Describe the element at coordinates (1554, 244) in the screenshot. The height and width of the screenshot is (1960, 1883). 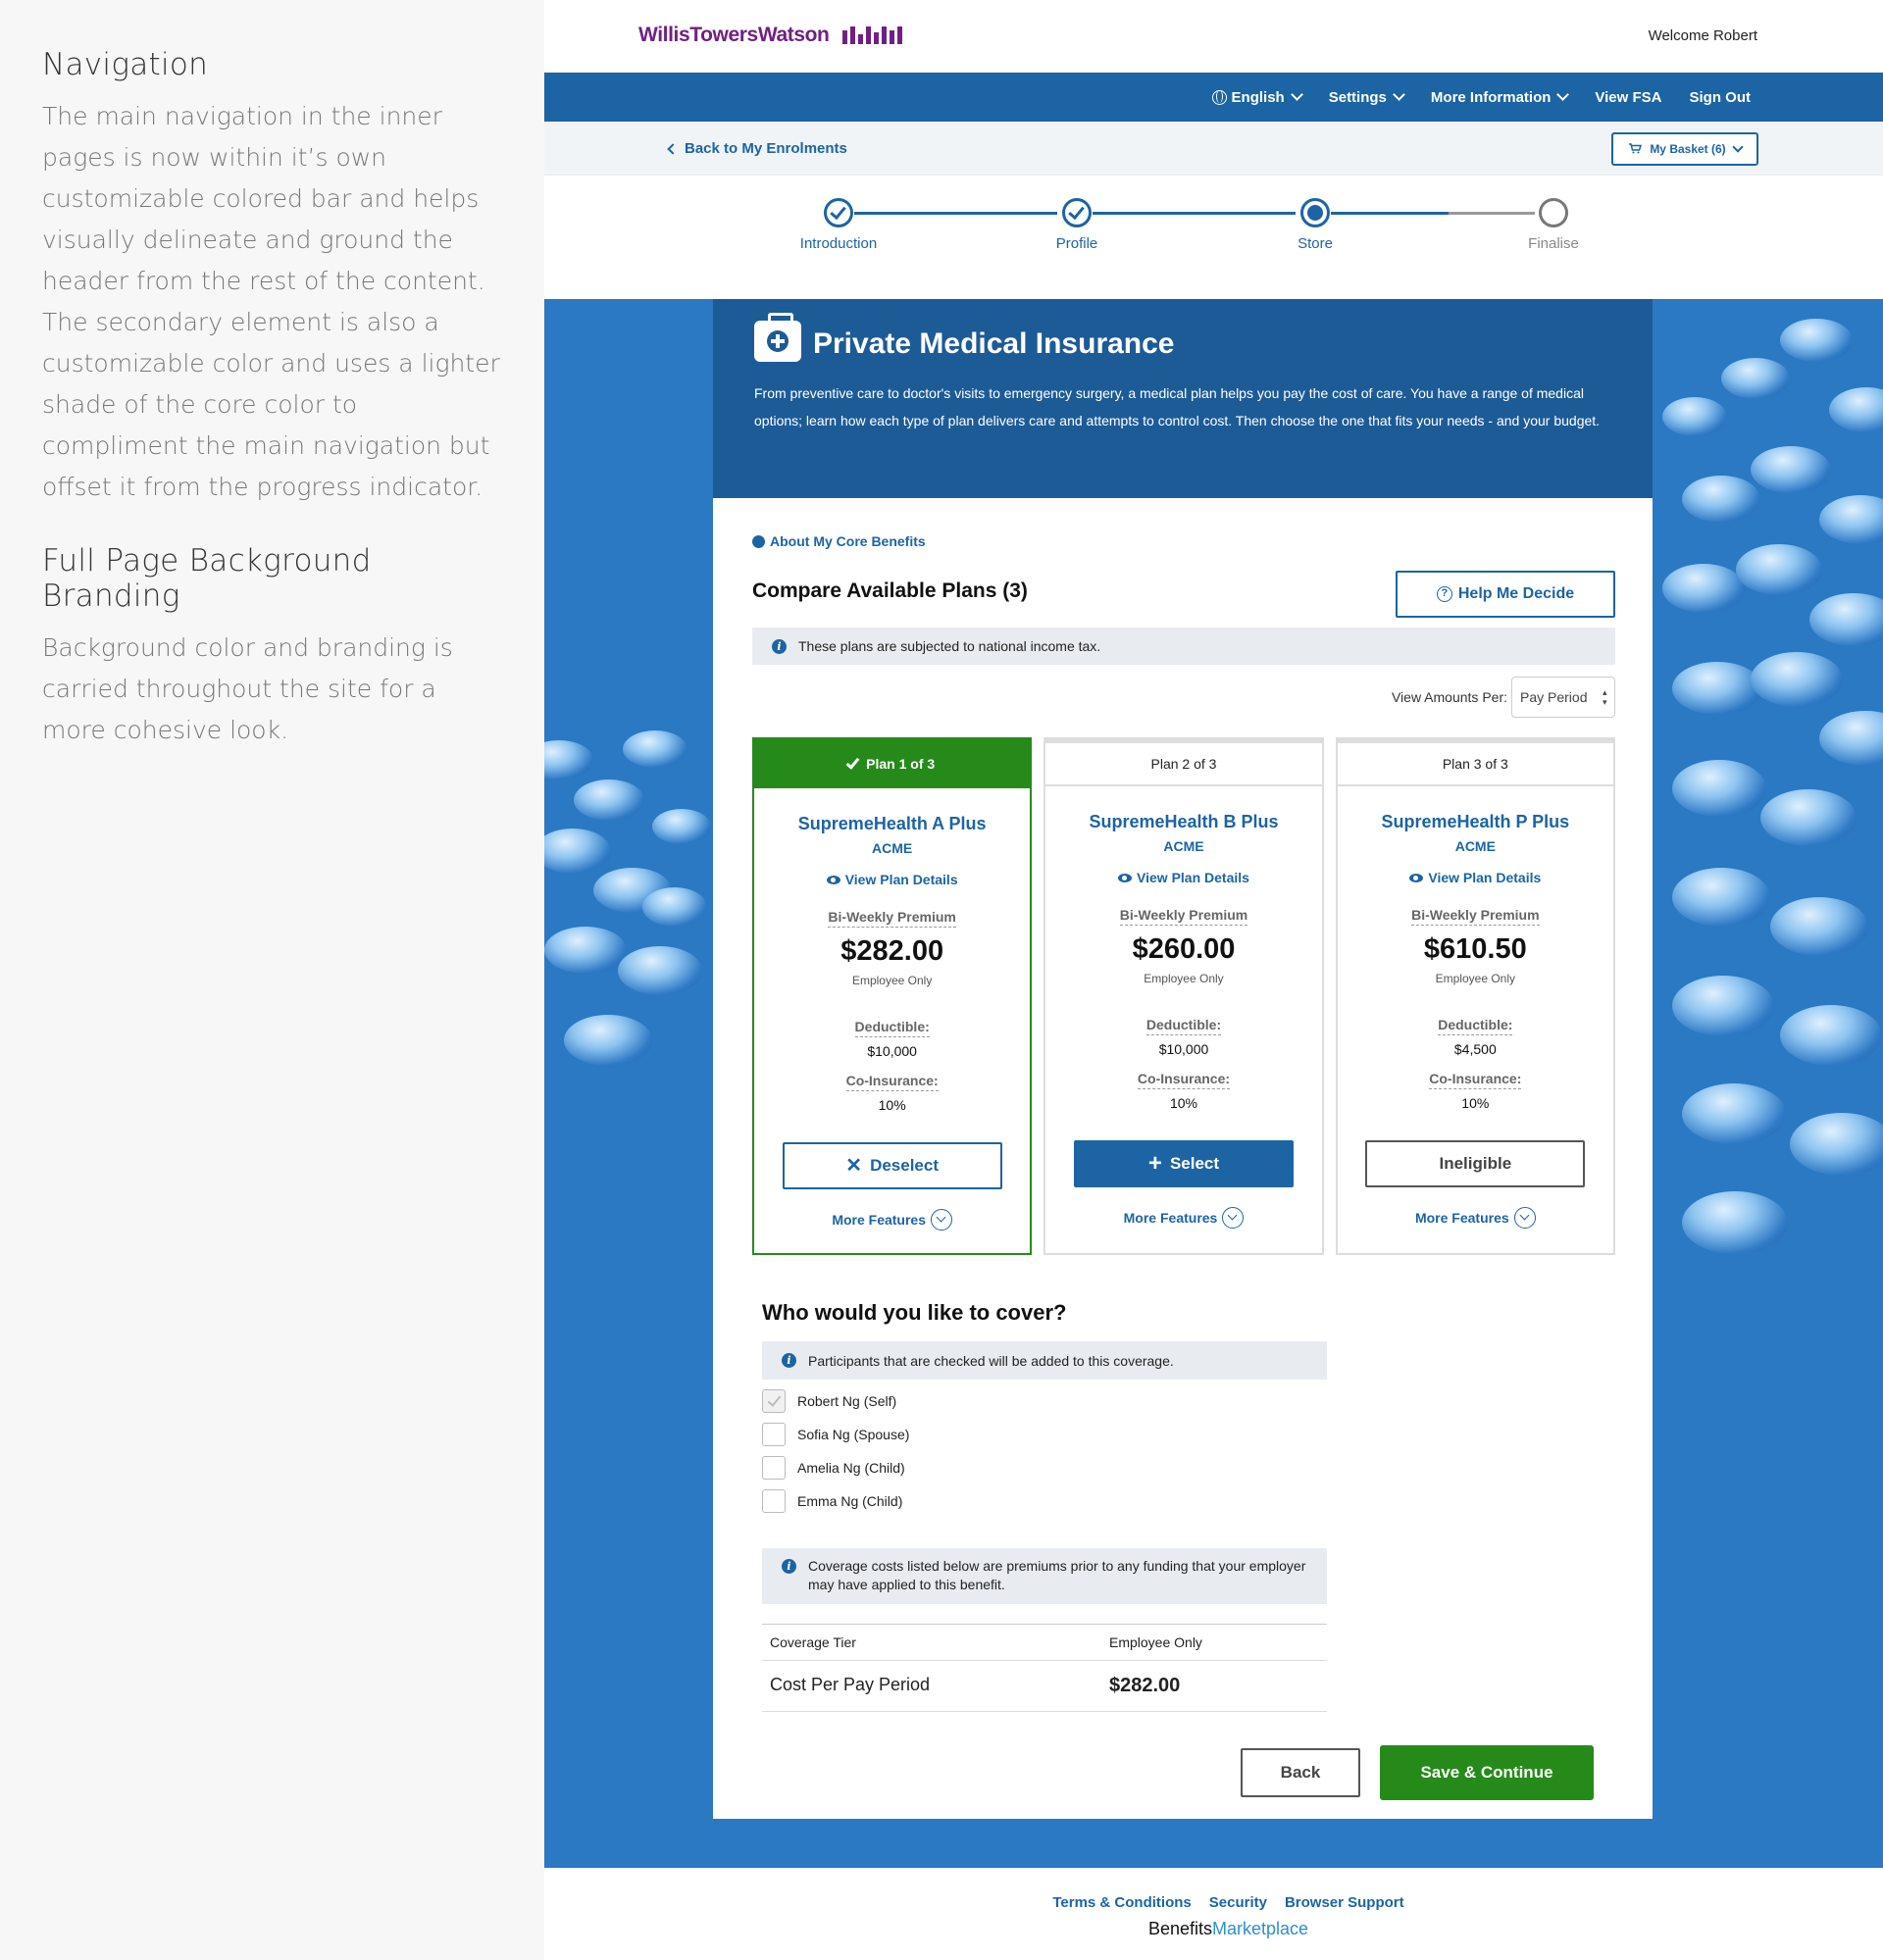
I see `step-label: Finalise` at that location.